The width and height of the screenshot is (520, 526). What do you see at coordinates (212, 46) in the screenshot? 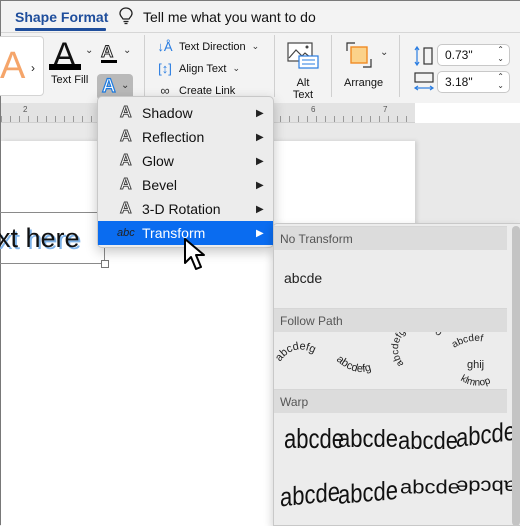
I see `text-direction-label: Text Direction` at bounding box center [212, 46].